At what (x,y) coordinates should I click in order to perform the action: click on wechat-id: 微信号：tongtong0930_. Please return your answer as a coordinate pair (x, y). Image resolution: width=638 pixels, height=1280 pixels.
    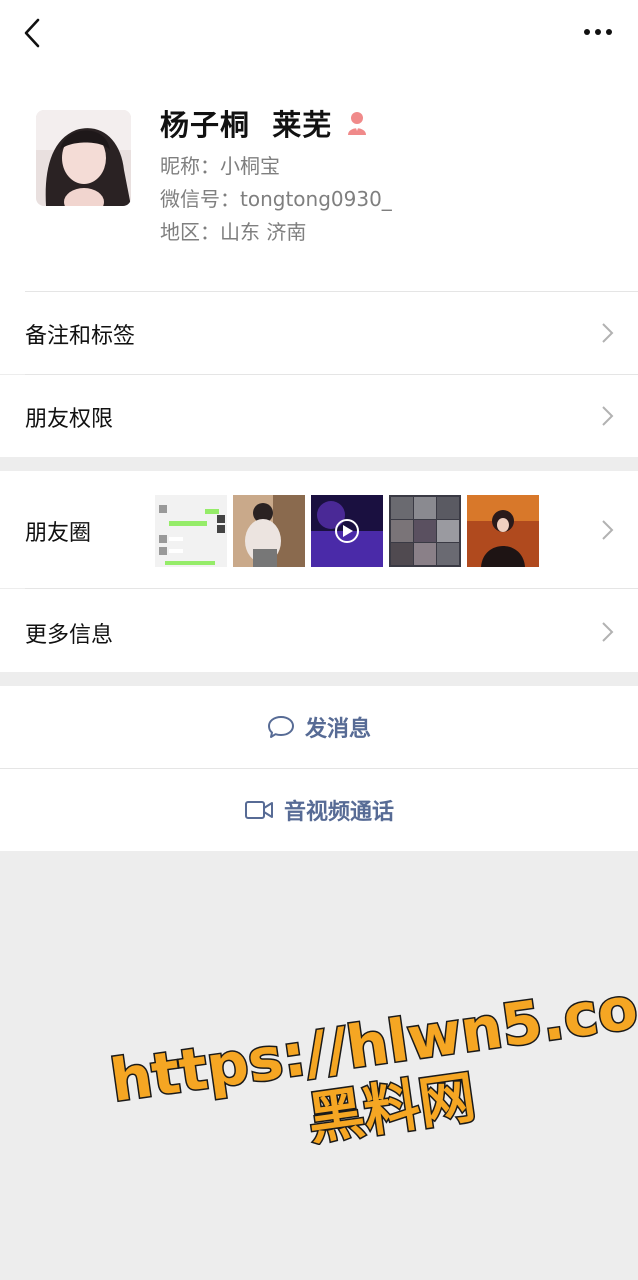
    Looking at the image, I should click on (276, 199).